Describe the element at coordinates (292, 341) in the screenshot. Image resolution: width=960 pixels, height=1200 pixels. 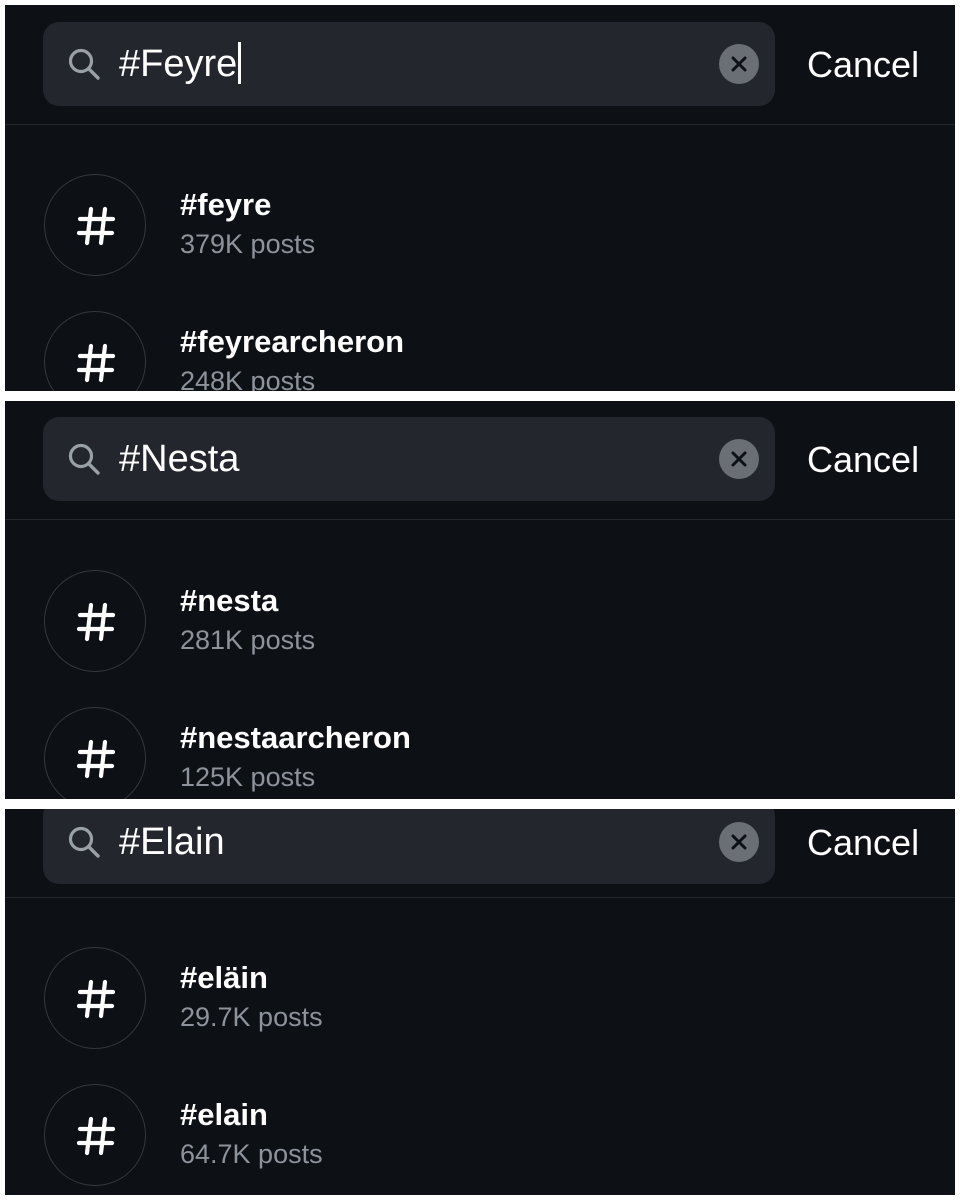
I see `hashtag-name: #feyrearcheron` at that location.